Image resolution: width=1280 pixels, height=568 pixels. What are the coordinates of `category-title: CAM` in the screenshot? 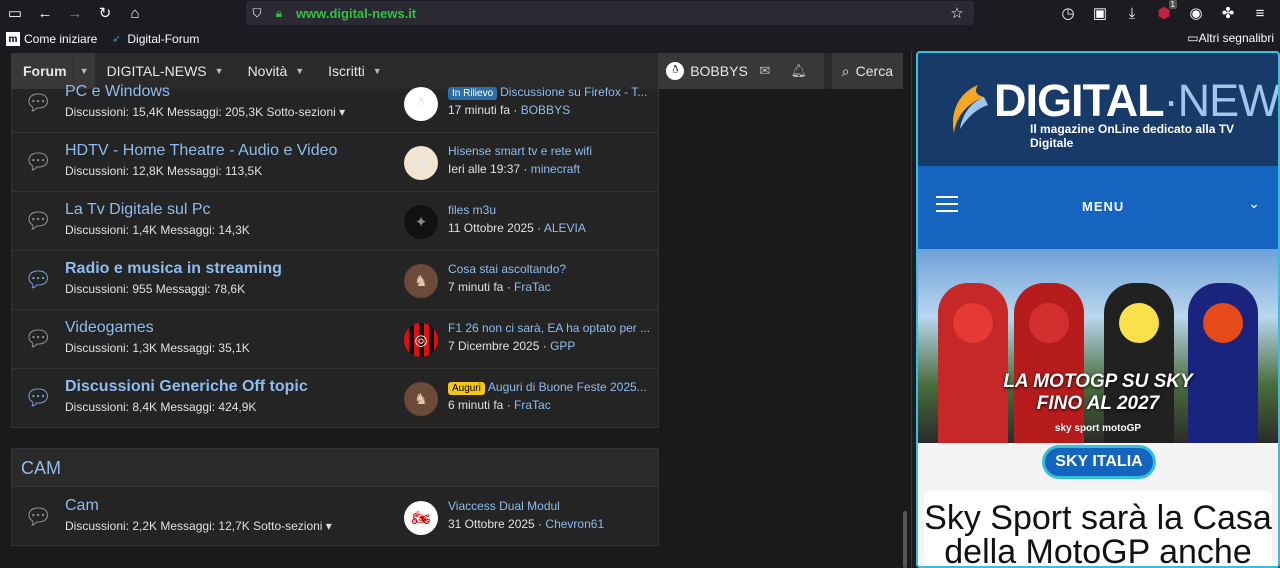 It's located at (335, 468).